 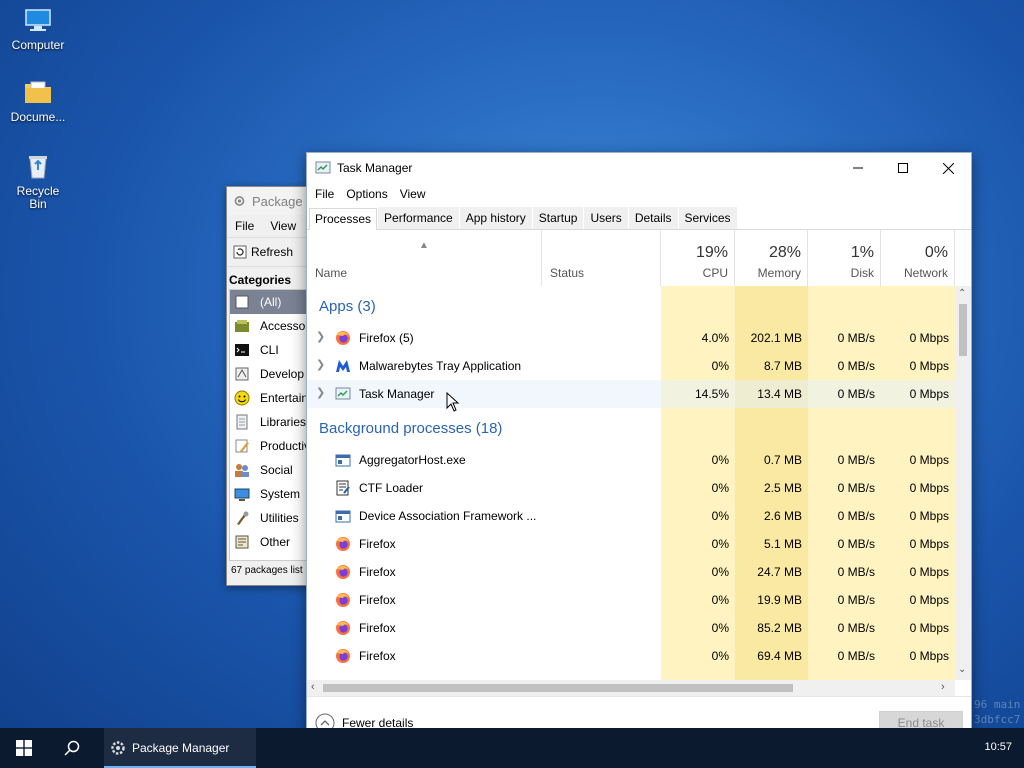 What do you see at coordinates (784, 252) in the screenshot?
I see `memory-total-pct: 28%` at bounding box center [784, 252].